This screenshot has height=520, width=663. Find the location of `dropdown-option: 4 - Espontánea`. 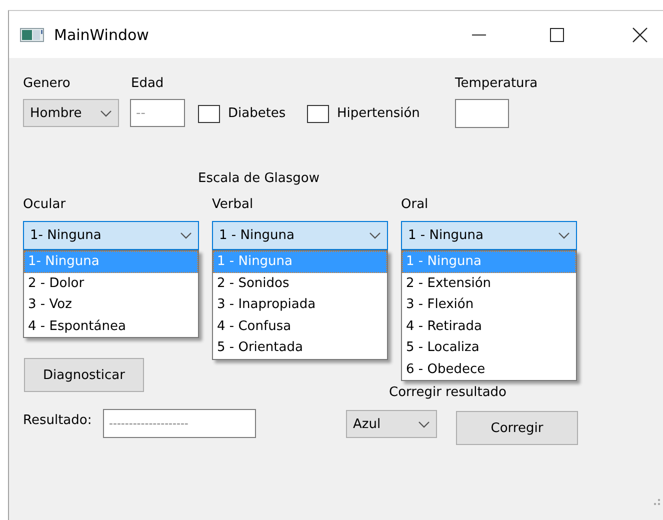

dropdown-option: 4 - Espontánea is located at coordinates (111, 326).